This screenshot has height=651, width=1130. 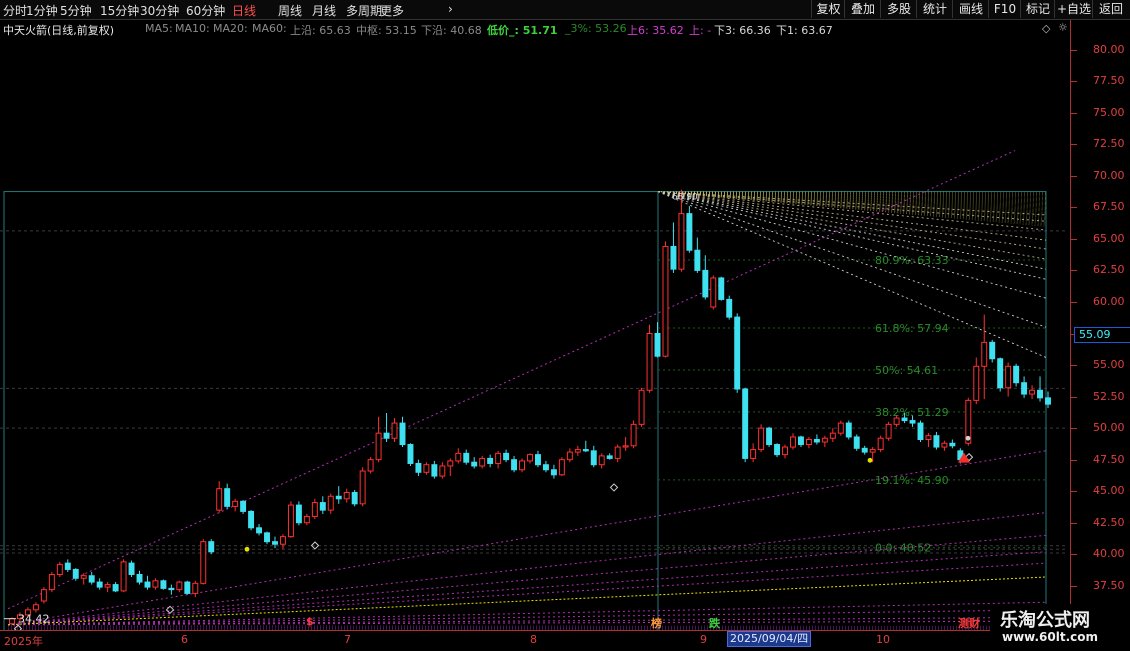 I want to click on toolbar-button-6: 标记, so click(x=1037, y=9).